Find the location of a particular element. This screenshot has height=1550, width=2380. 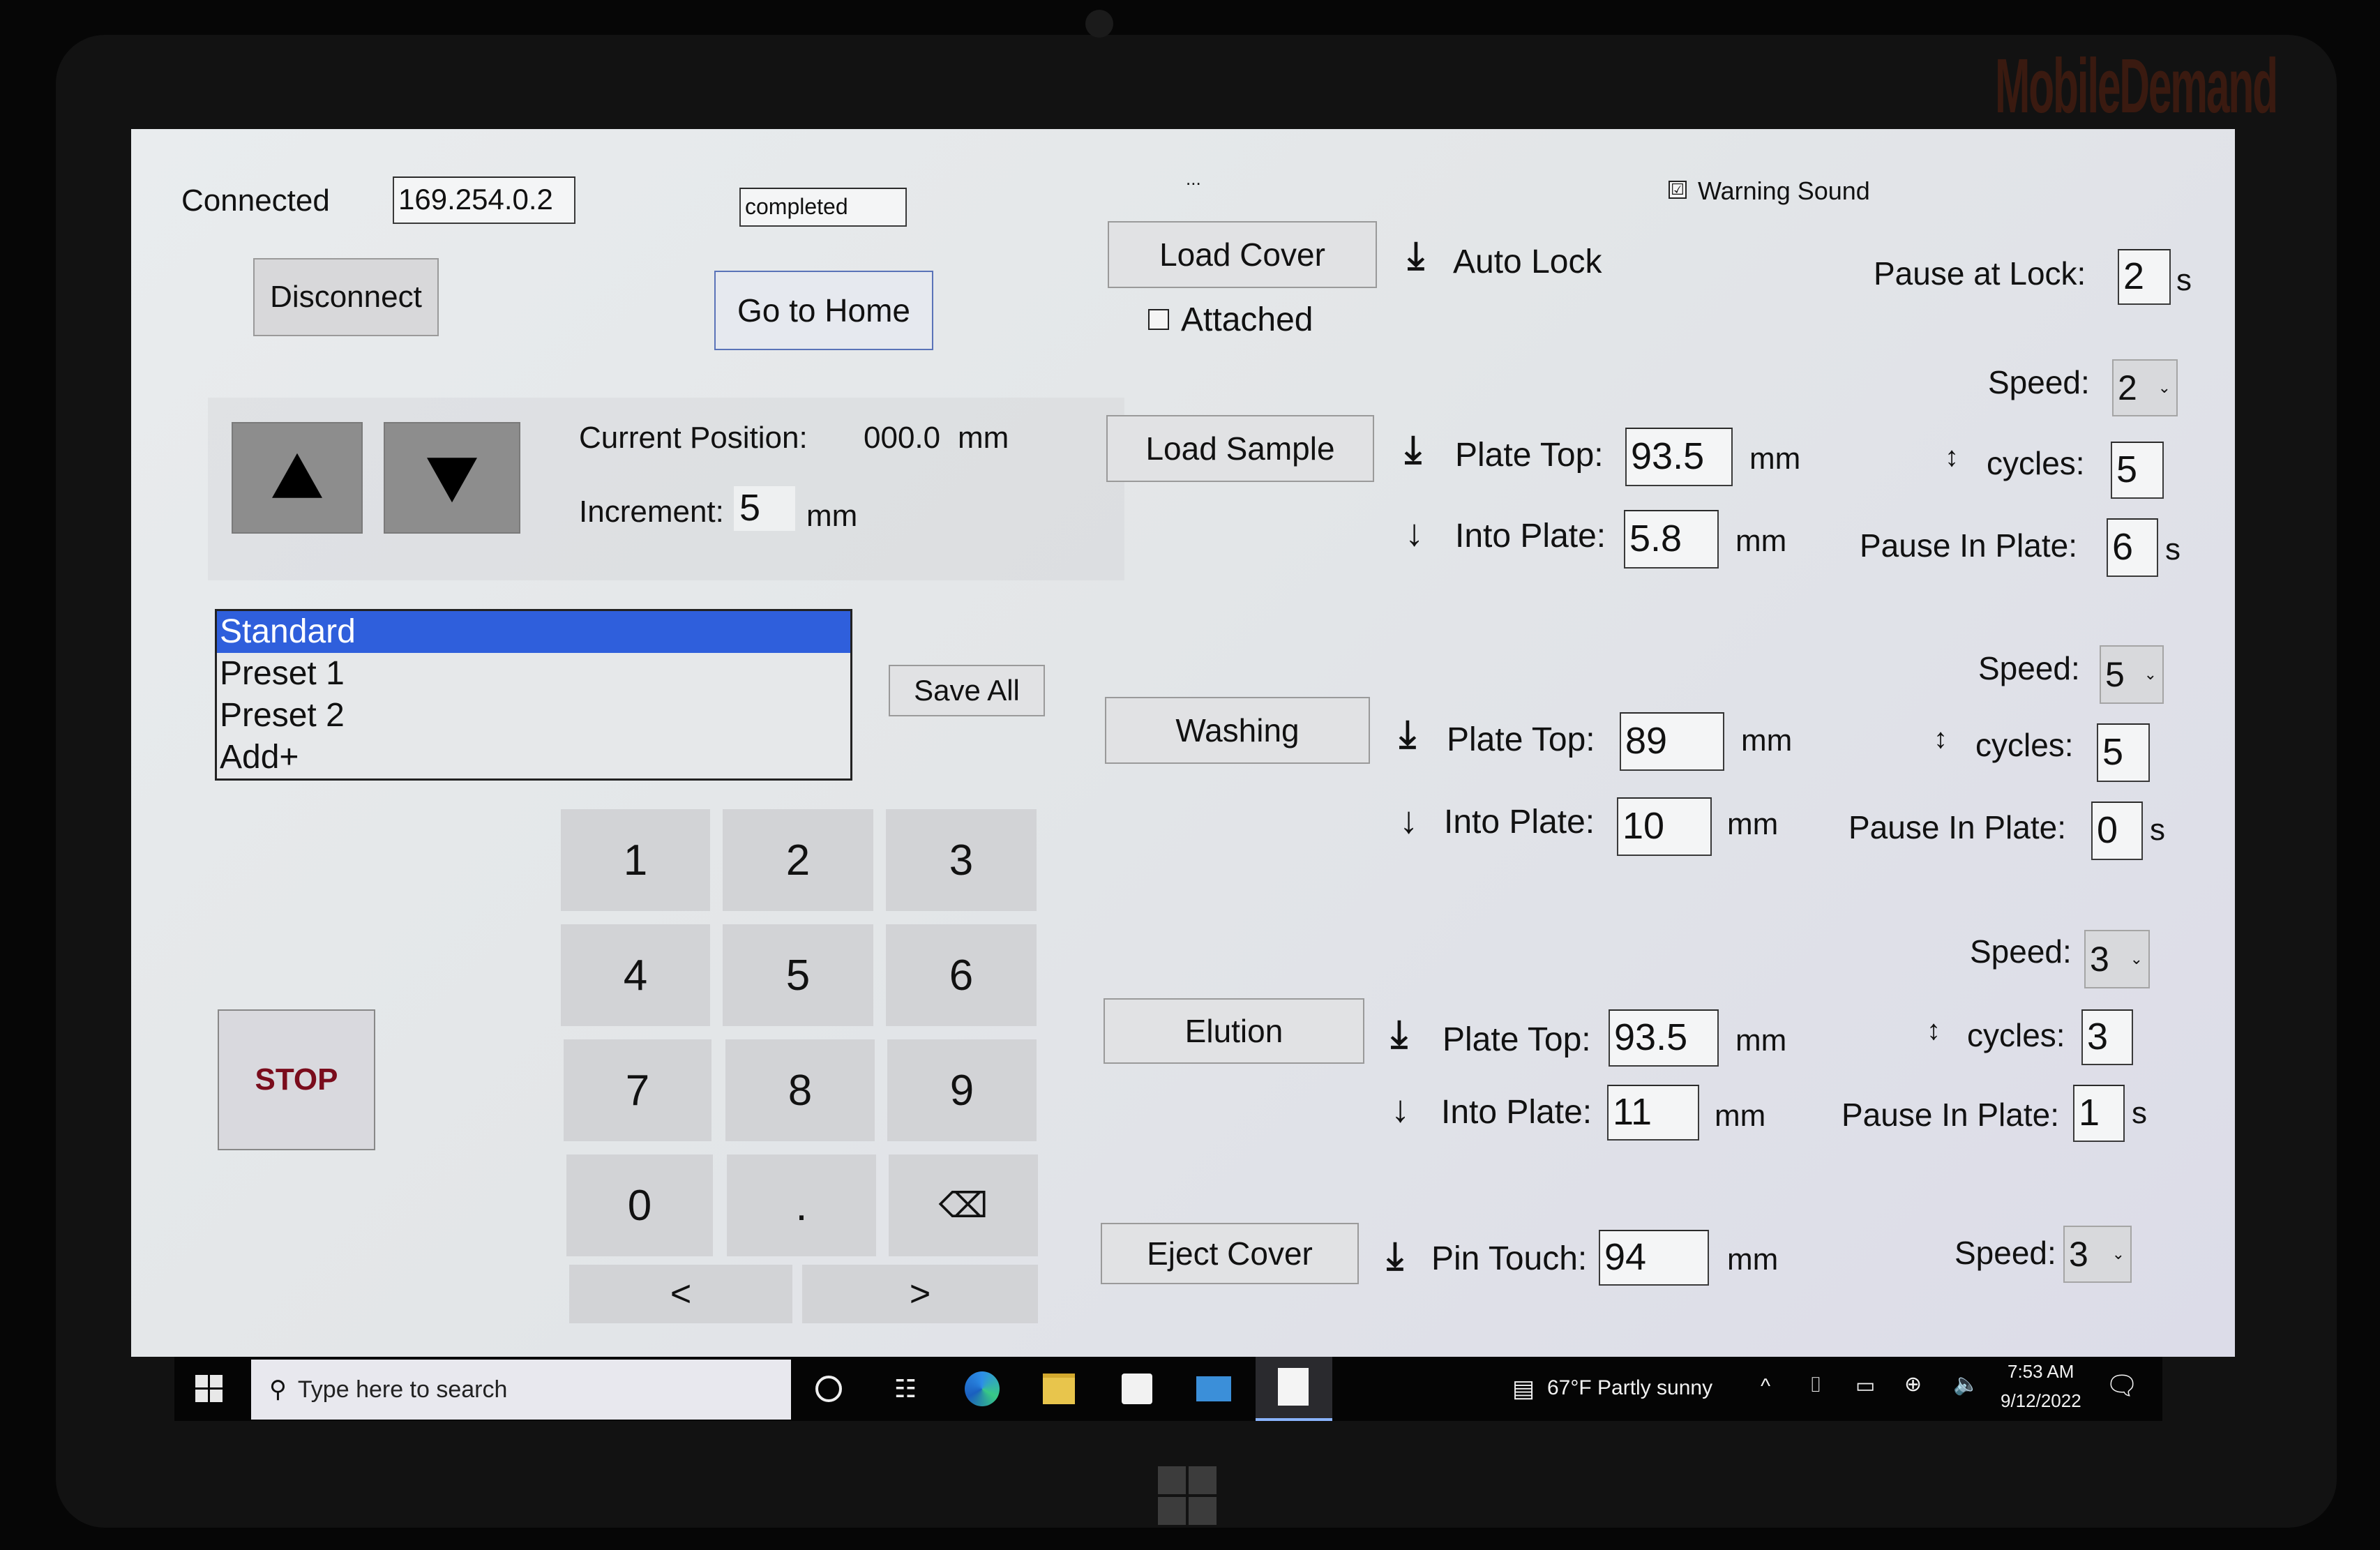

volume-icon: 🔈 is located at coordinates (1966, 1384).